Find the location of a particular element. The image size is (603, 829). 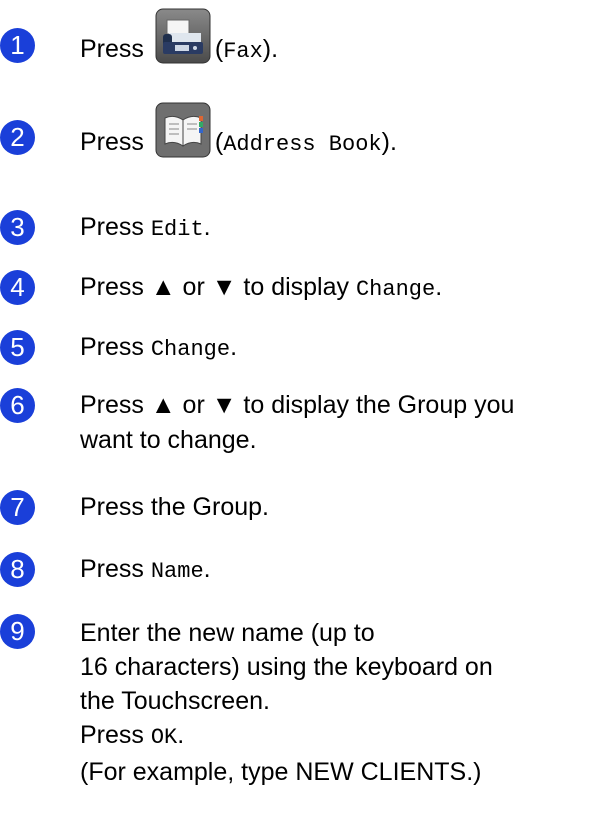

step-text: Press (Fax). is located at coordinates (179, 39).